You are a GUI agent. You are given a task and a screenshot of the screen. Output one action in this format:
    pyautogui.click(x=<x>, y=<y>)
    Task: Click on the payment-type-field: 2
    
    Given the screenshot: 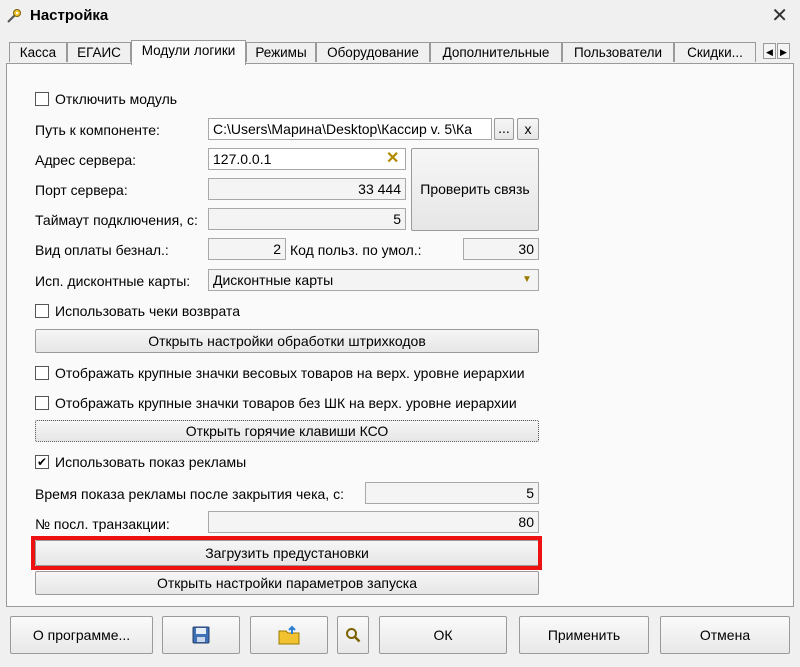 What is the action you would take?
    pyautogui.click(x=247, y=249)
    